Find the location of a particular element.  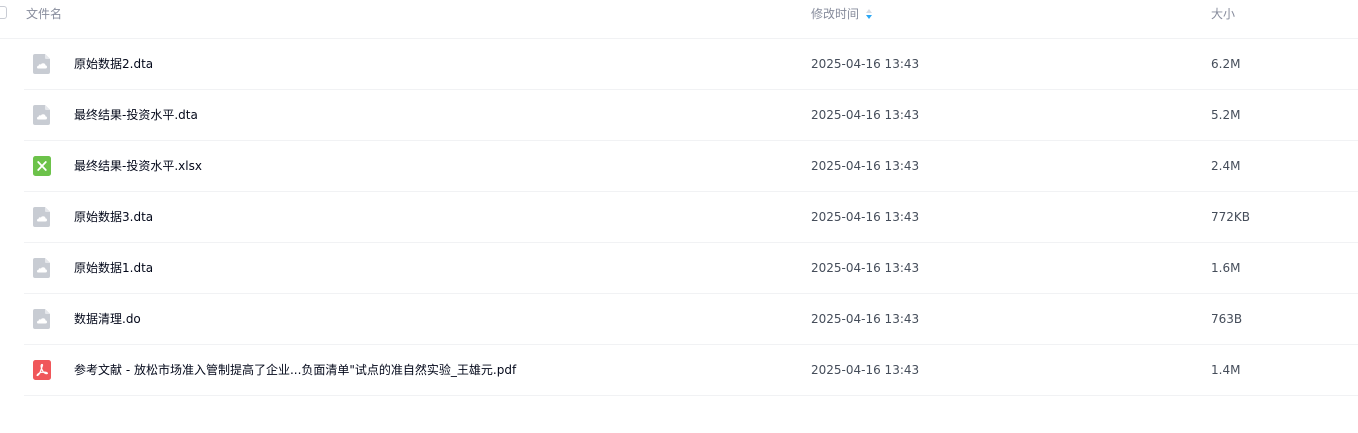

file-size: 5.2M is located at coordinates (1226, 115).